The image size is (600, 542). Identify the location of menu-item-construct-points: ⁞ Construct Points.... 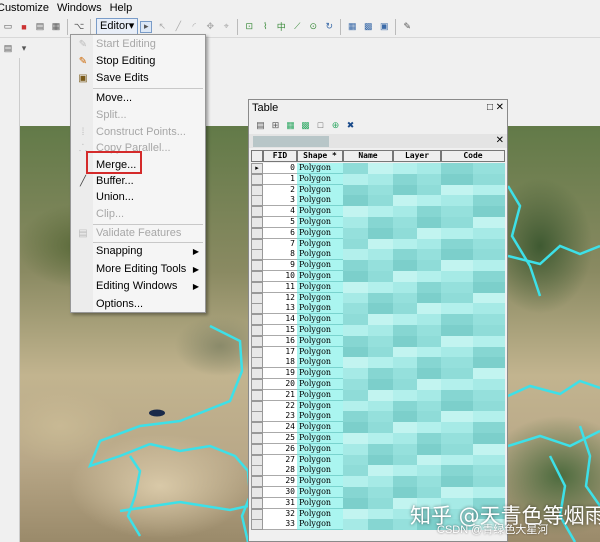
(138, 132).